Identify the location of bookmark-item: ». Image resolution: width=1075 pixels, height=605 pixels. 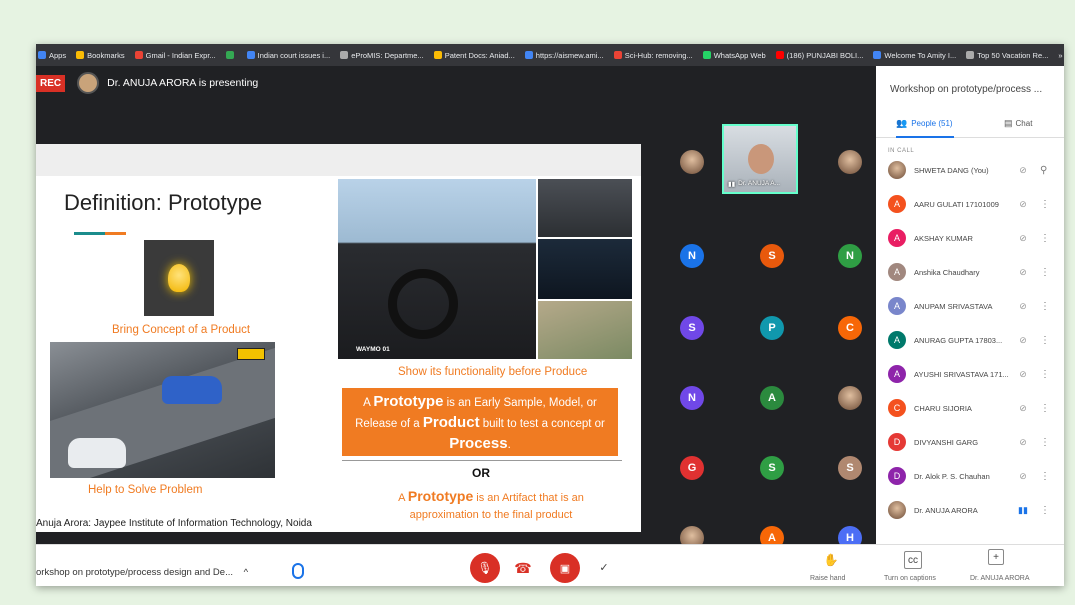
(1060, 55).